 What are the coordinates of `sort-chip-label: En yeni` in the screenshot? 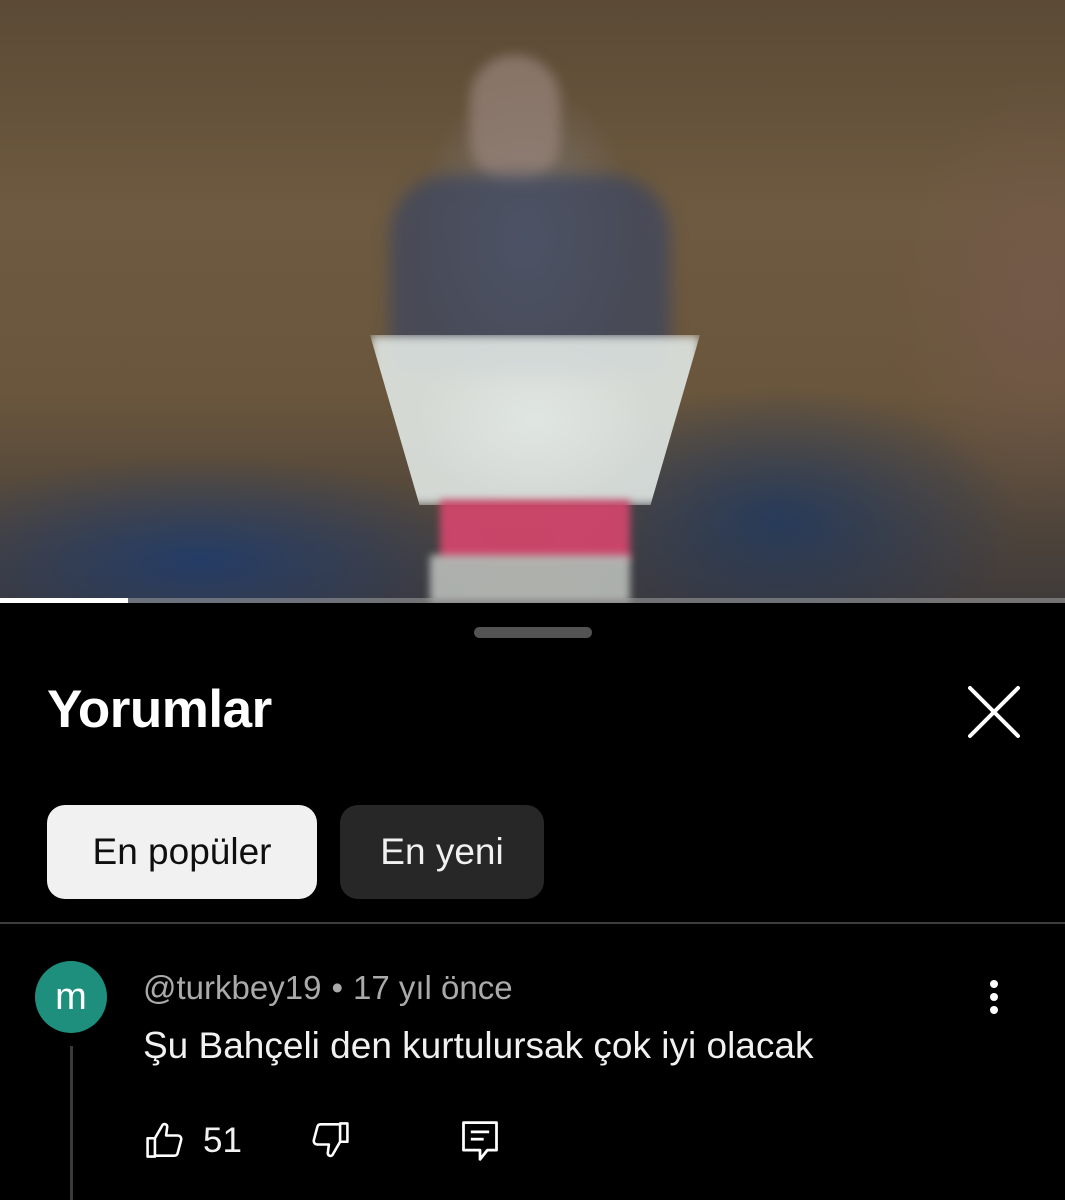 It's located at (442, 851).